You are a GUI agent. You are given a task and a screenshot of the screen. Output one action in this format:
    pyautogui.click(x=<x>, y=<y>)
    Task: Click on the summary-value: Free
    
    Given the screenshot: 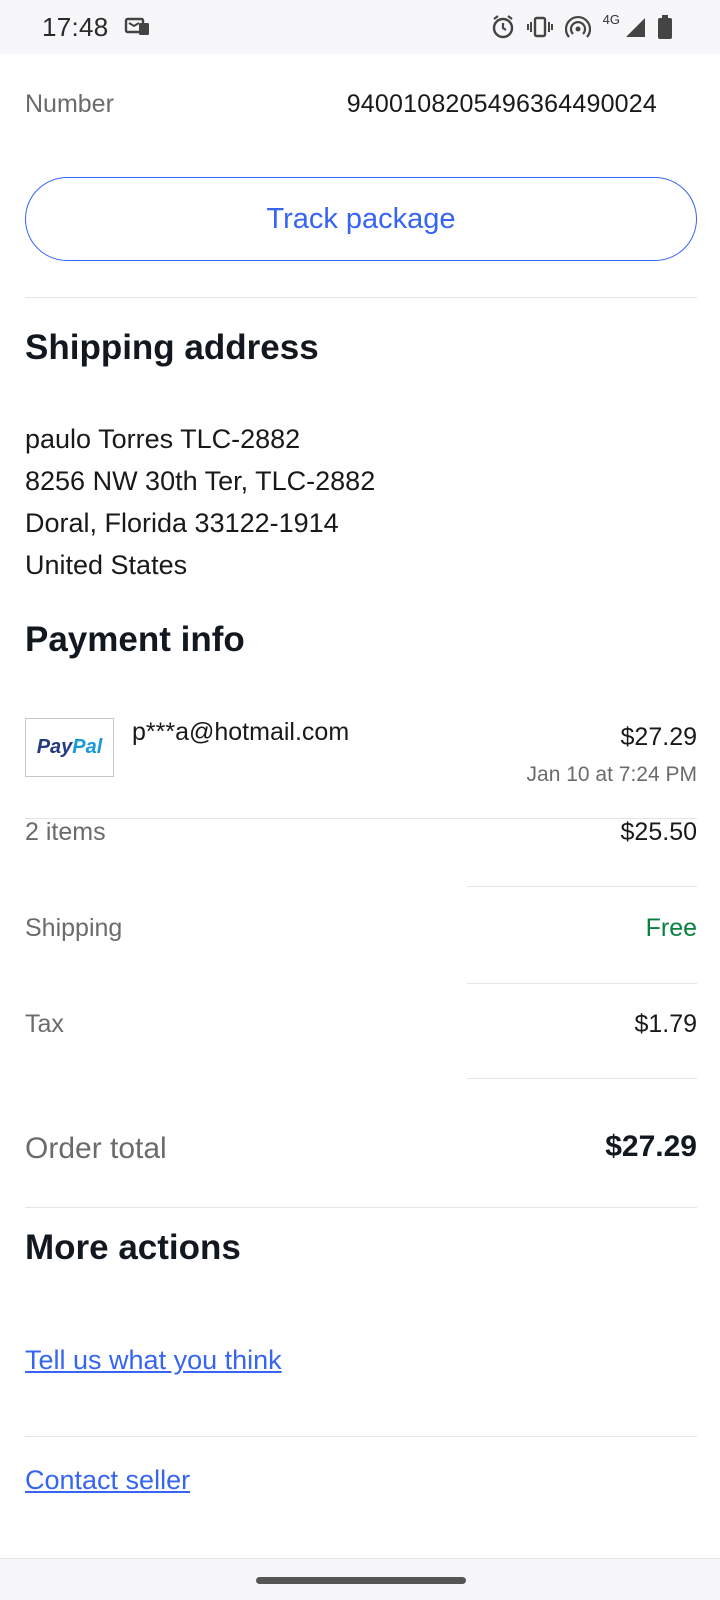 What is the action you would take?
    pyautogui.click(x=671, y=928)
    